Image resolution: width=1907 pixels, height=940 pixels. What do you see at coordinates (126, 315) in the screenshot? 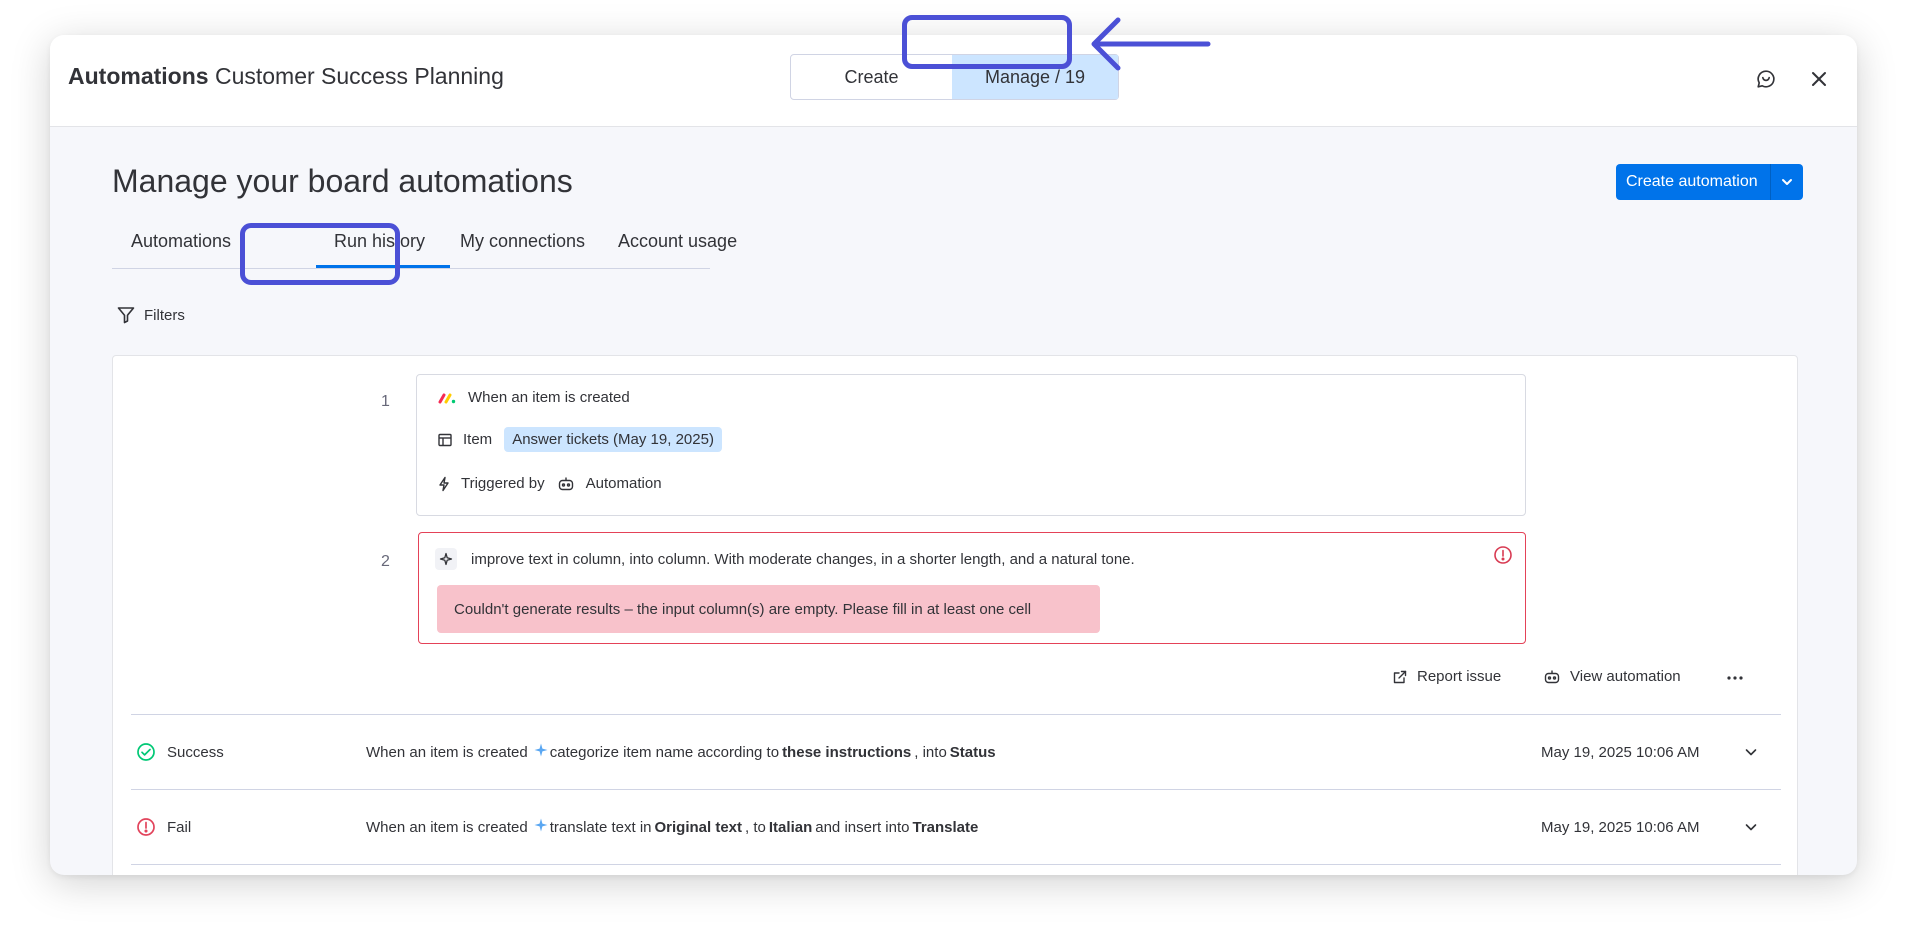
I see `filter-icon` at bounding box center [126, 315].